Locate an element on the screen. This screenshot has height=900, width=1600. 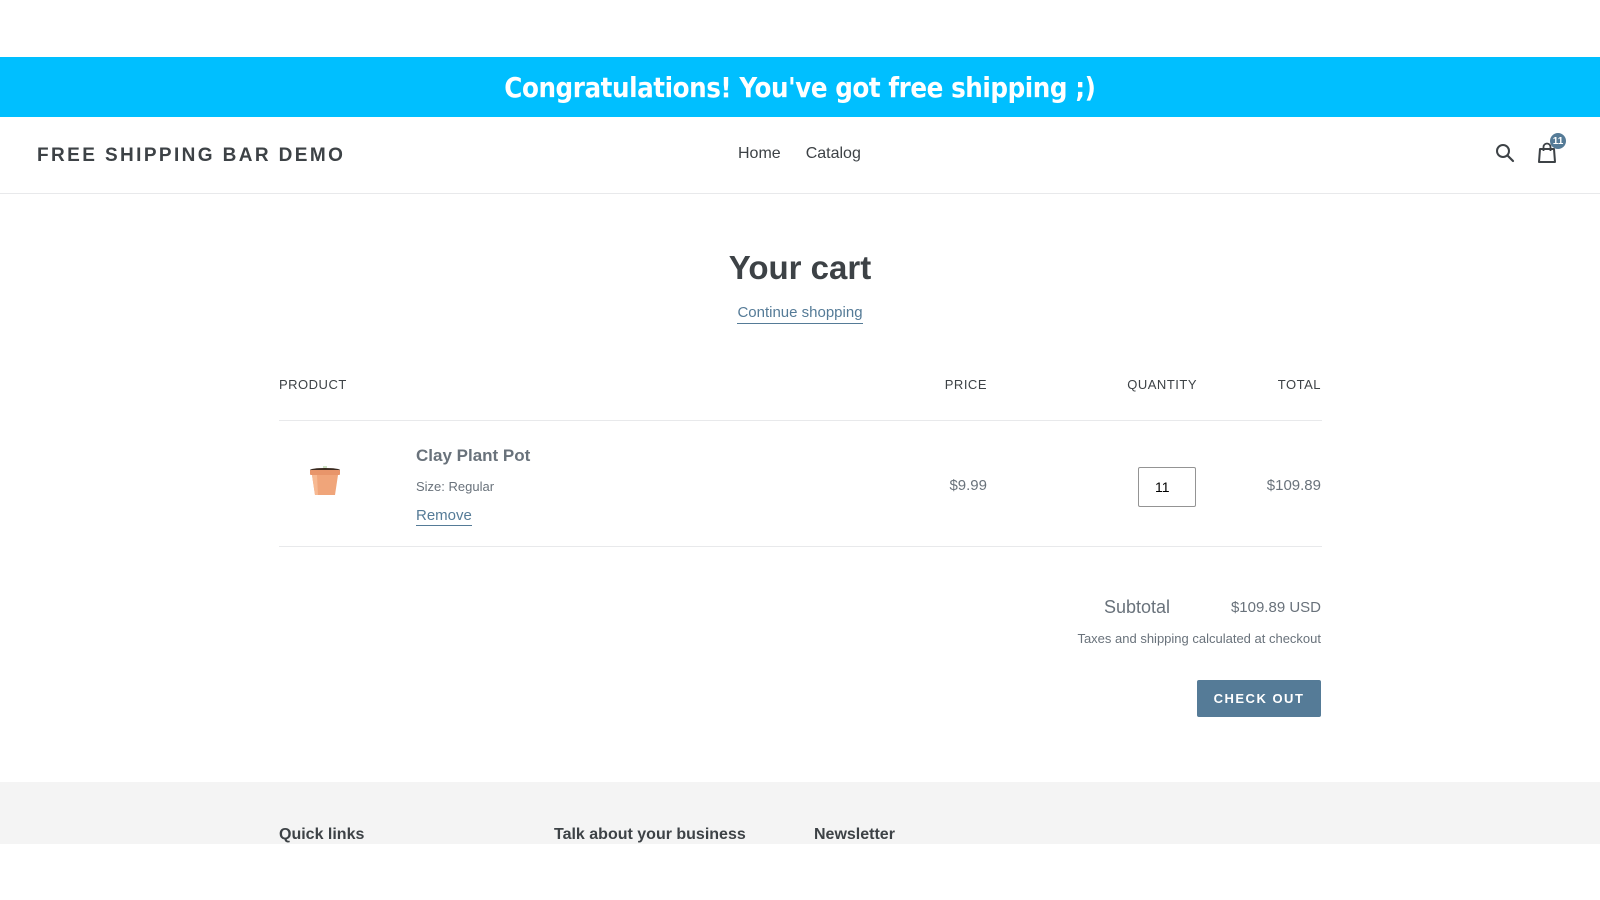
product-variant: Size: Regular is located at coordinates (455, 486).